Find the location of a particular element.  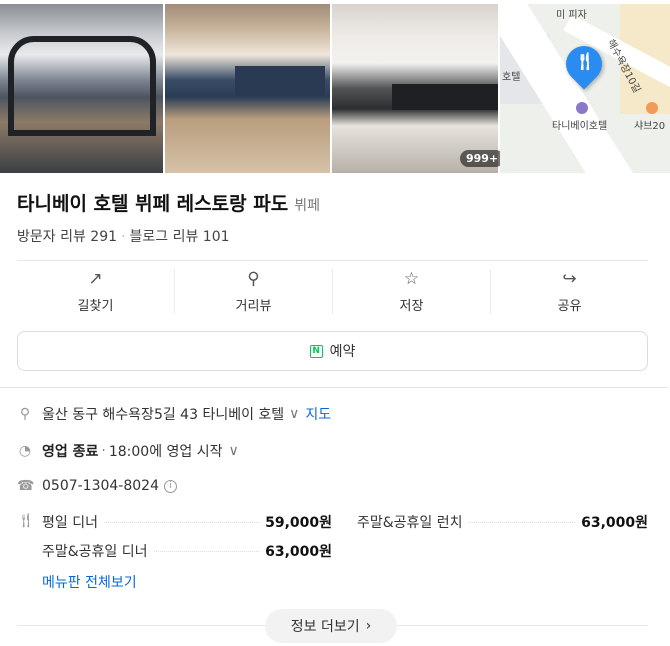

map-label: 미 피자 is located at coordinates (571, 15).